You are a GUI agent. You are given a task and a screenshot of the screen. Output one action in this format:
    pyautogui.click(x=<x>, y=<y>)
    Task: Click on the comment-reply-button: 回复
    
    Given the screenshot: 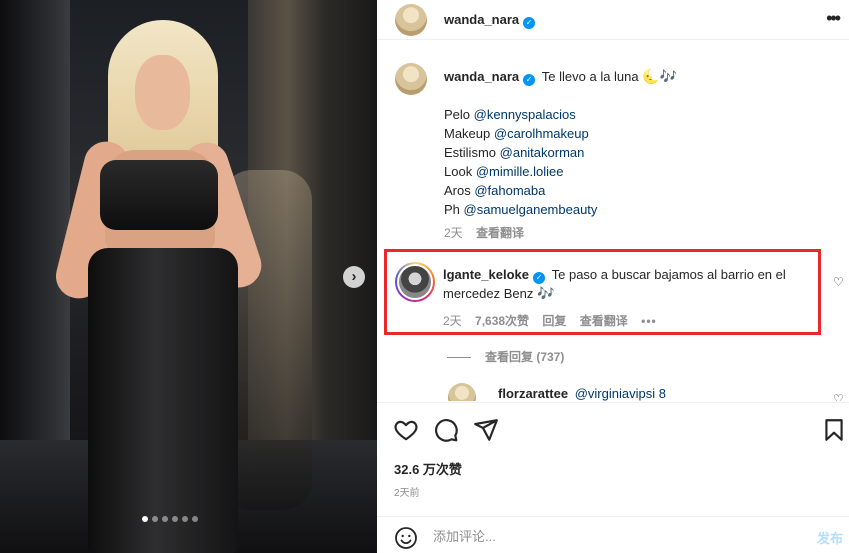 What is the action you would take?
    pyautogui.click(x=554, y=321)
    